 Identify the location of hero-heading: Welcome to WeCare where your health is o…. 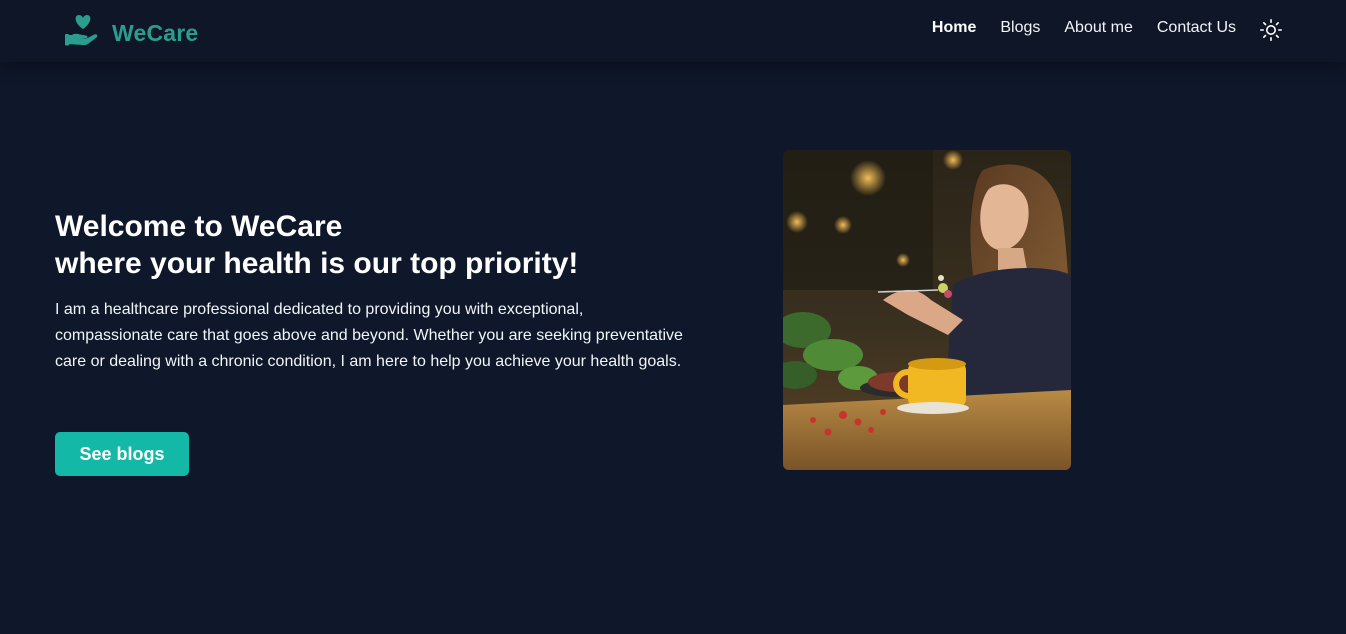
(316, 245).